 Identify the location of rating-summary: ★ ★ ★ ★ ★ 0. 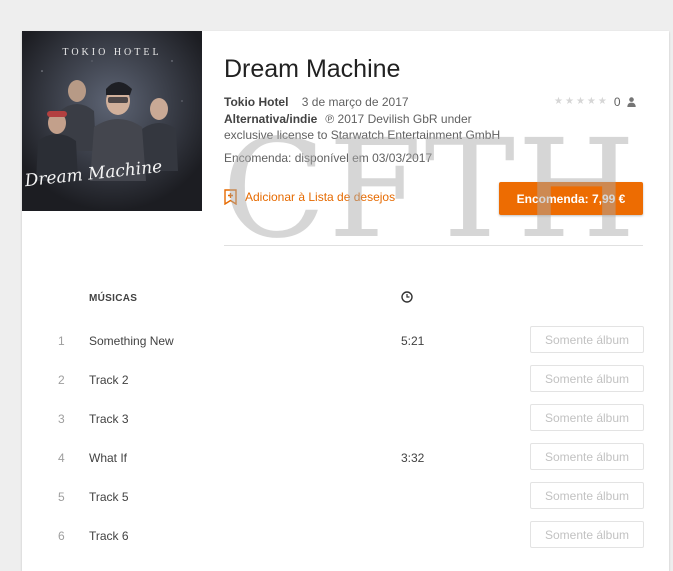
(595, 102).